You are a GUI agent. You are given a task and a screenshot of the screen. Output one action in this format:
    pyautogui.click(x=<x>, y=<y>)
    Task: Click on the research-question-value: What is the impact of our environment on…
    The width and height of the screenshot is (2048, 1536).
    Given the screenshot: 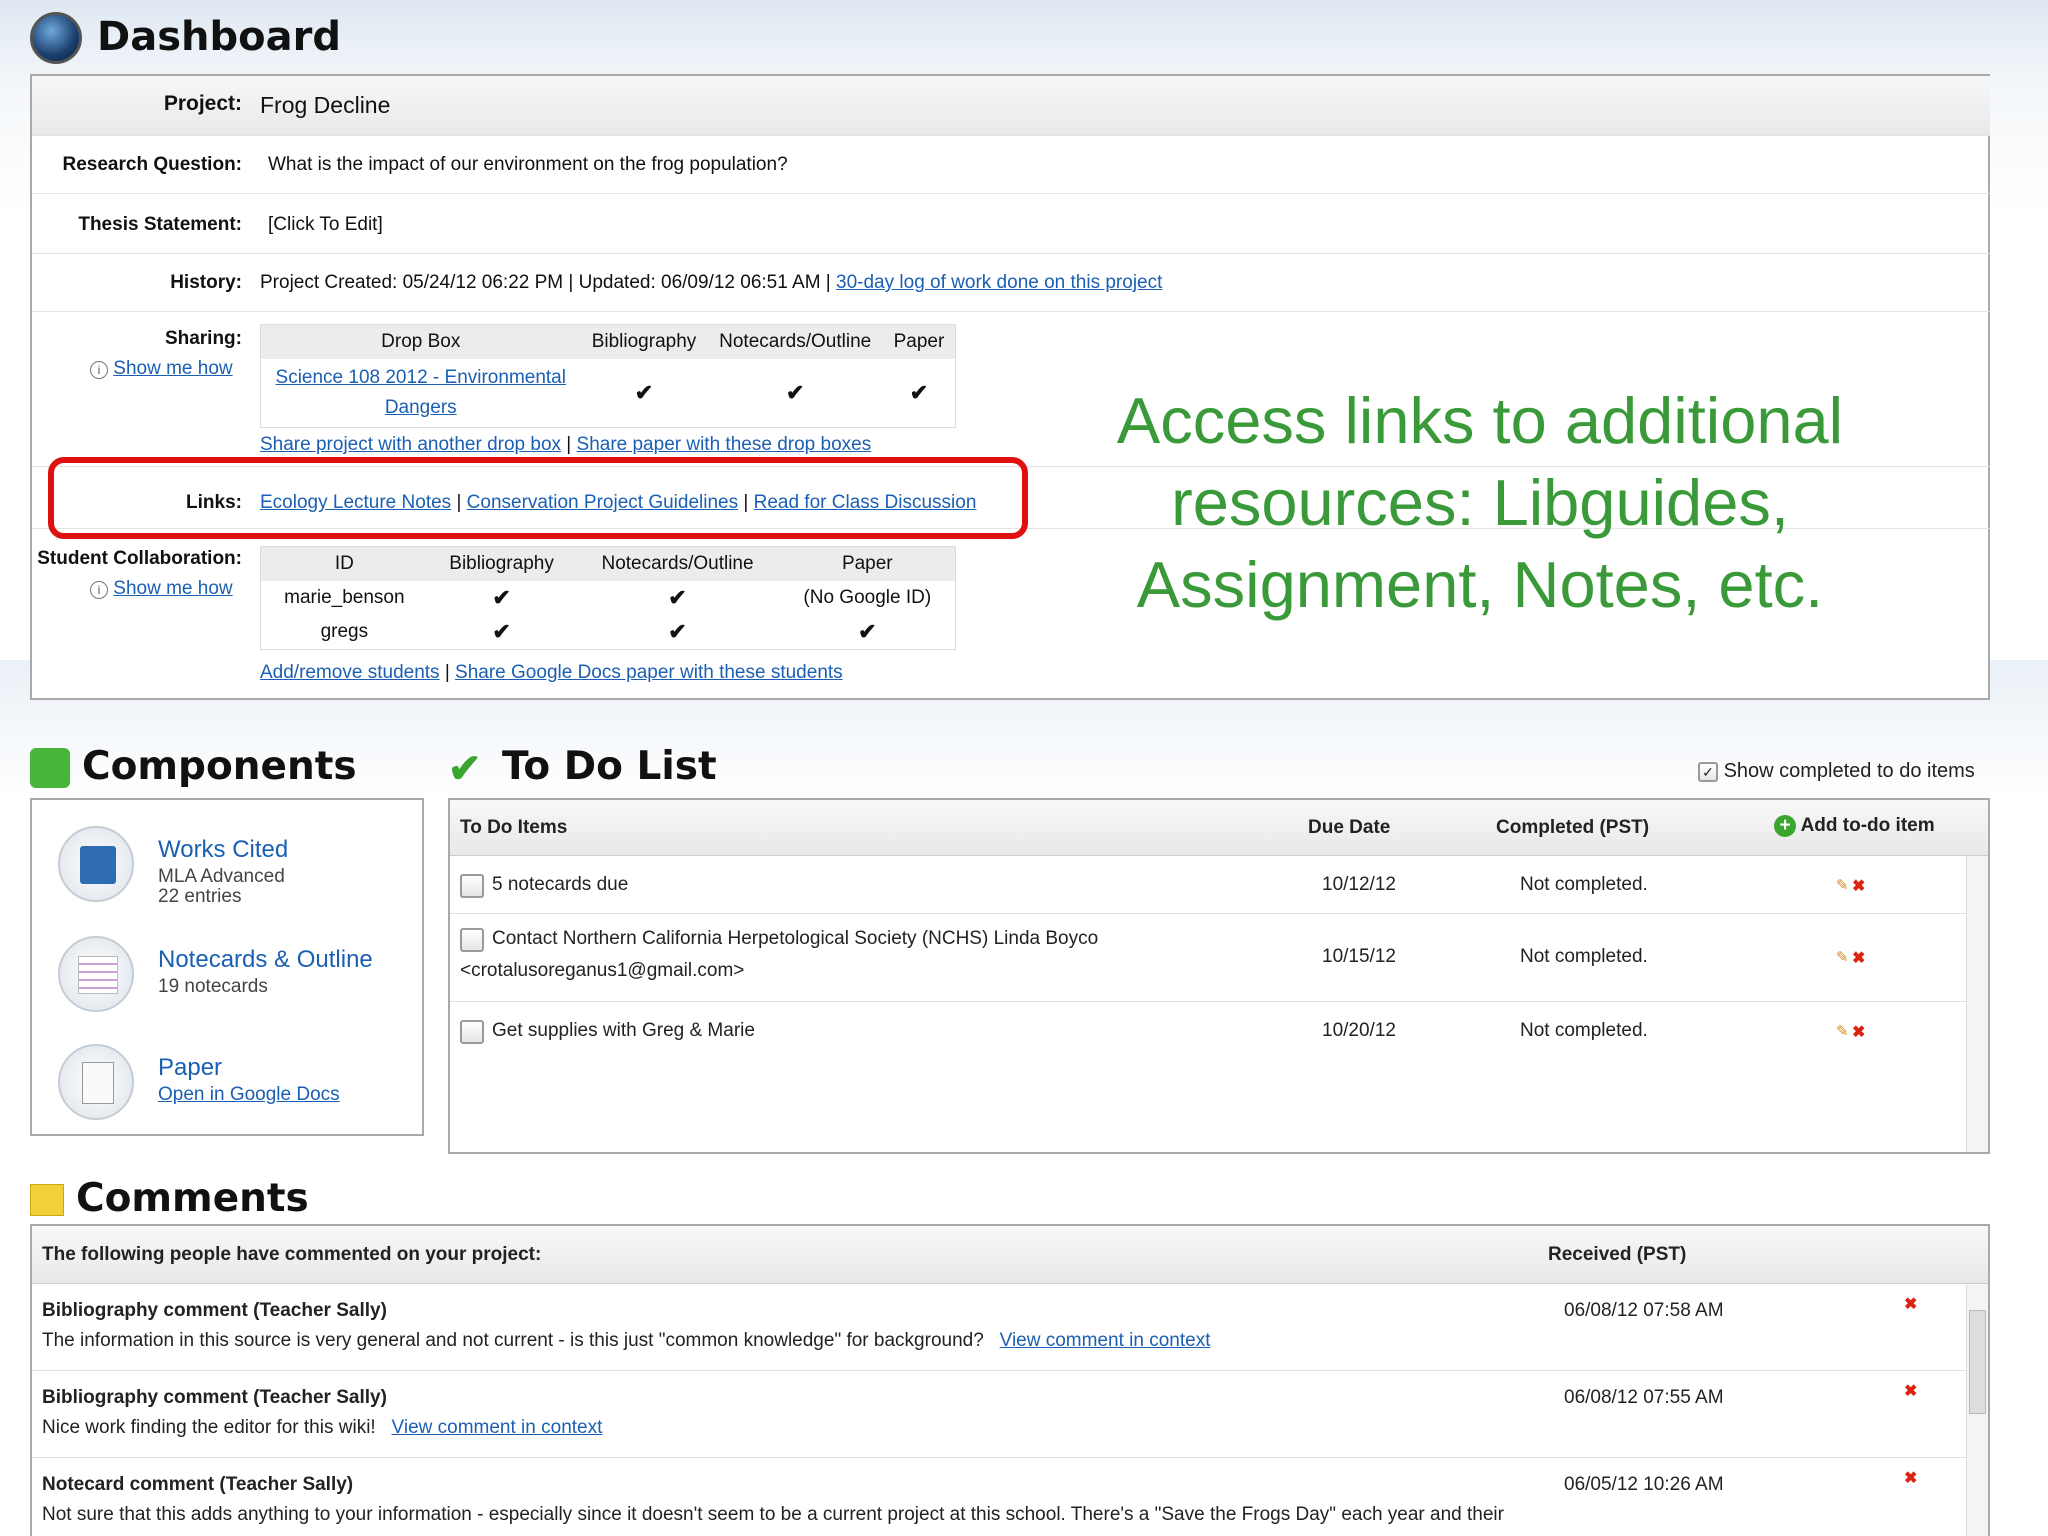 What is the action you would take?
    pyautogui.click(x=528, y=165)
    